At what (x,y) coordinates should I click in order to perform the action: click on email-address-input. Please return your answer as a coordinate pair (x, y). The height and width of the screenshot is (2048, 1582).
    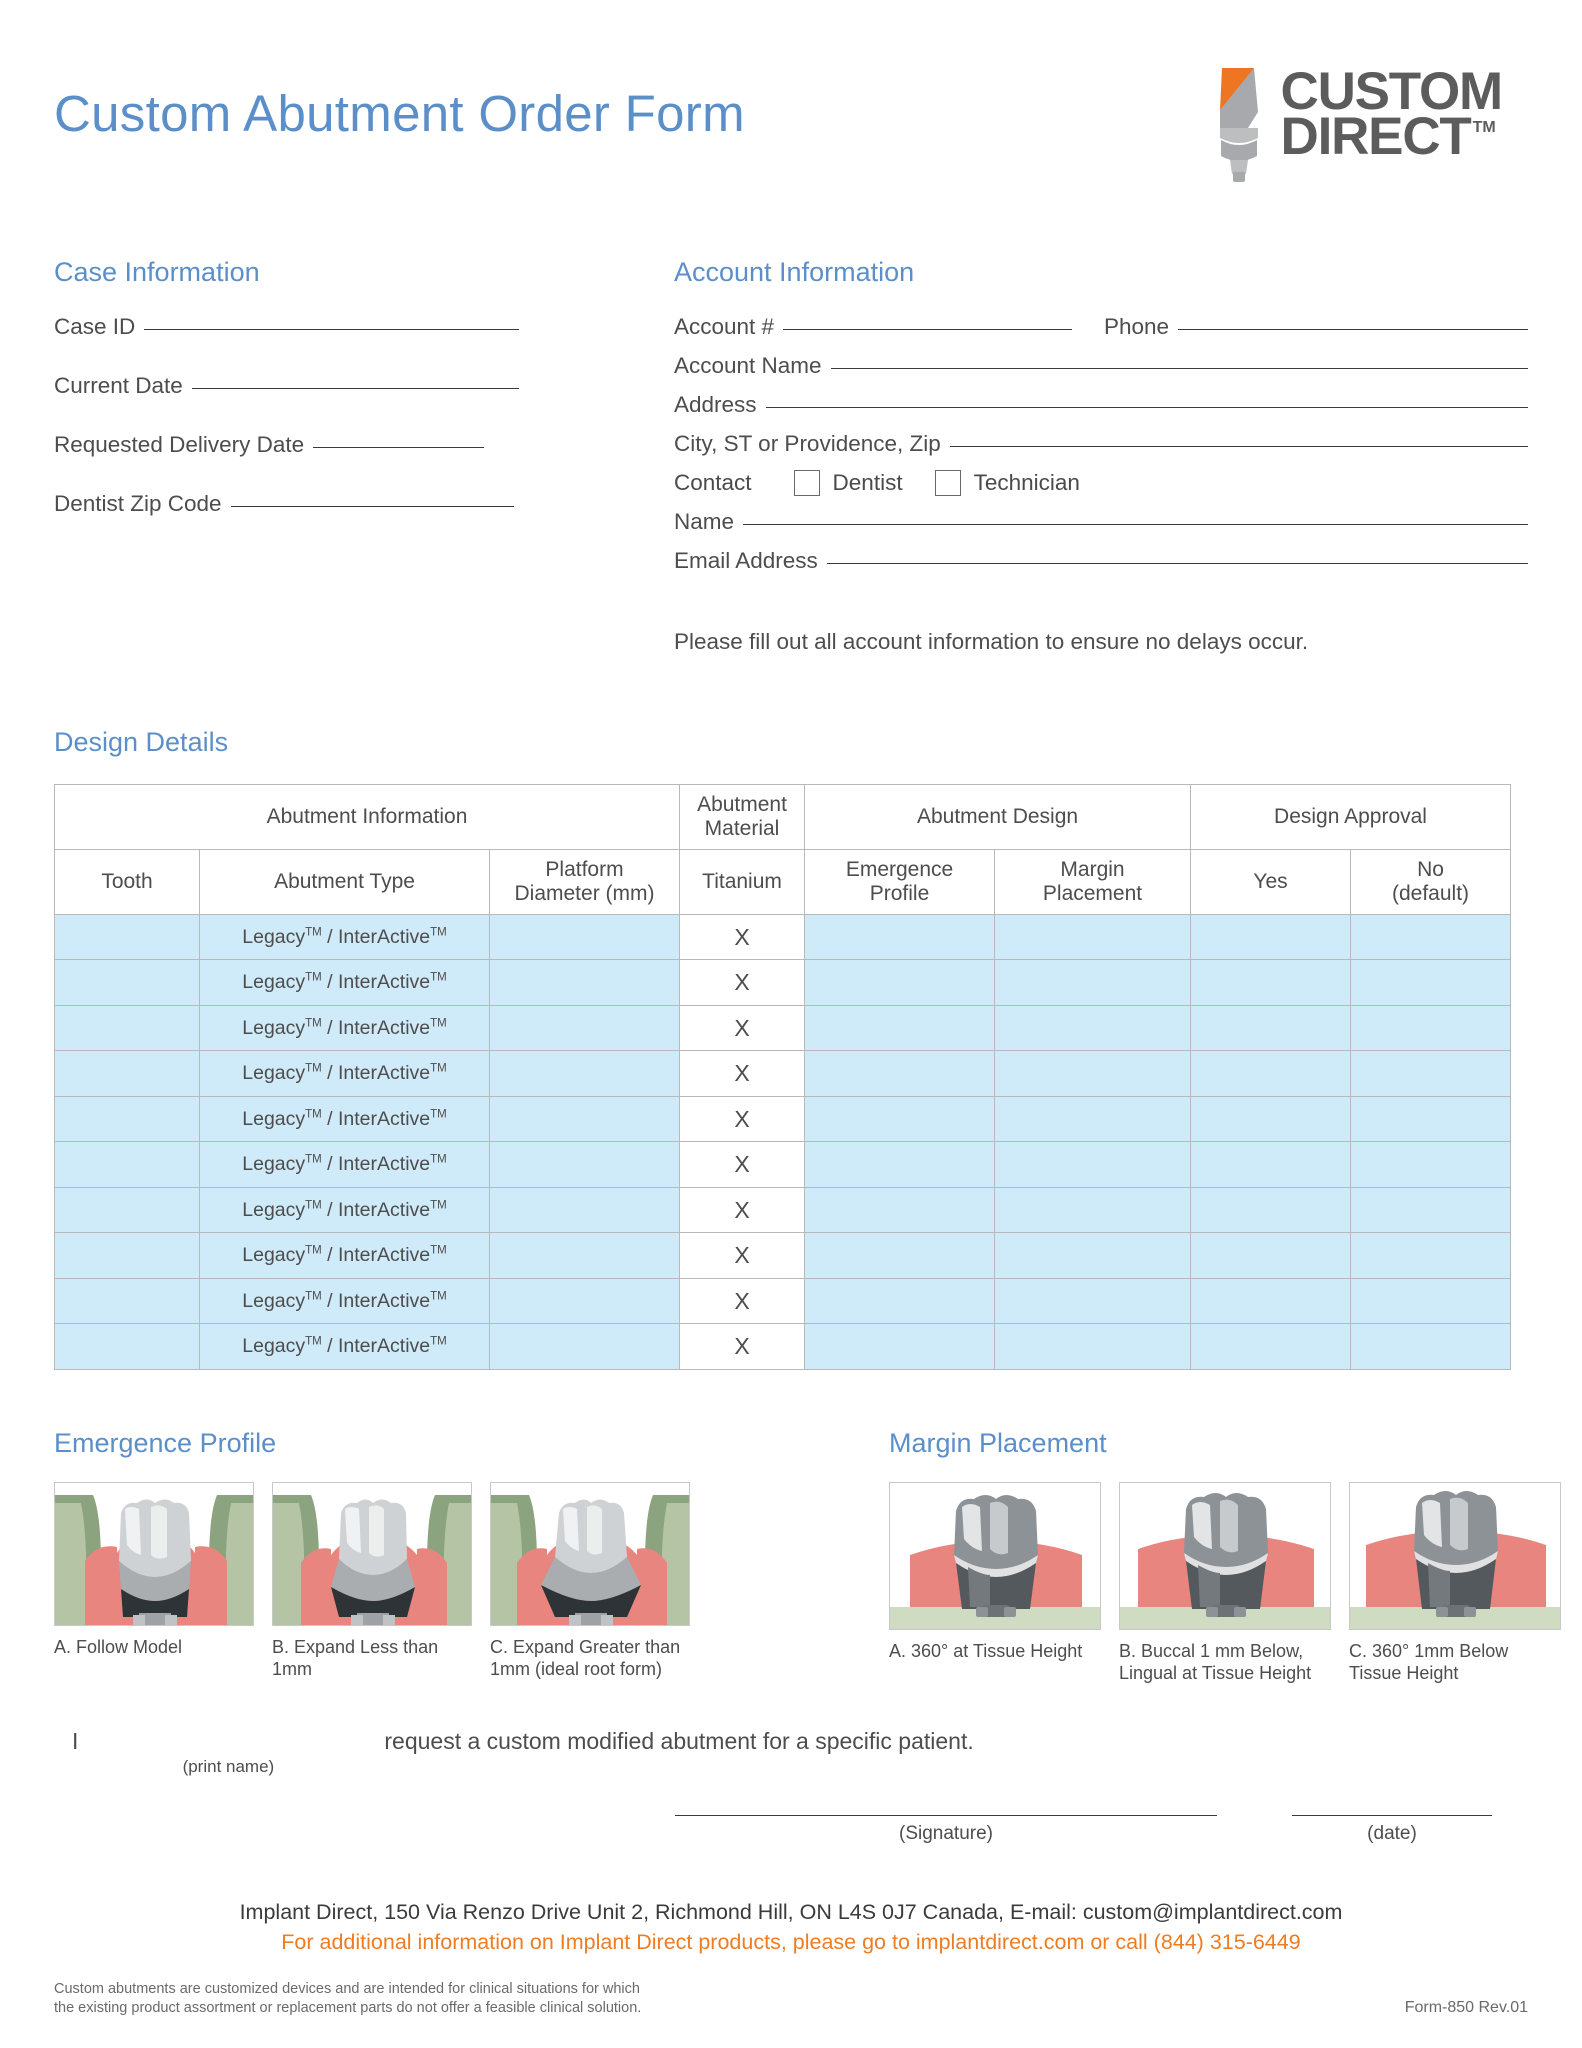
    Looking at the image, I should click on (1177, 563).